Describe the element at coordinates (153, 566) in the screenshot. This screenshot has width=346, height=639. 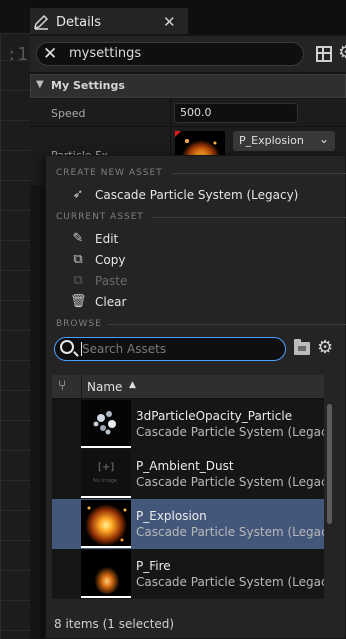
I see `asset-name: P_Fire` at that location.